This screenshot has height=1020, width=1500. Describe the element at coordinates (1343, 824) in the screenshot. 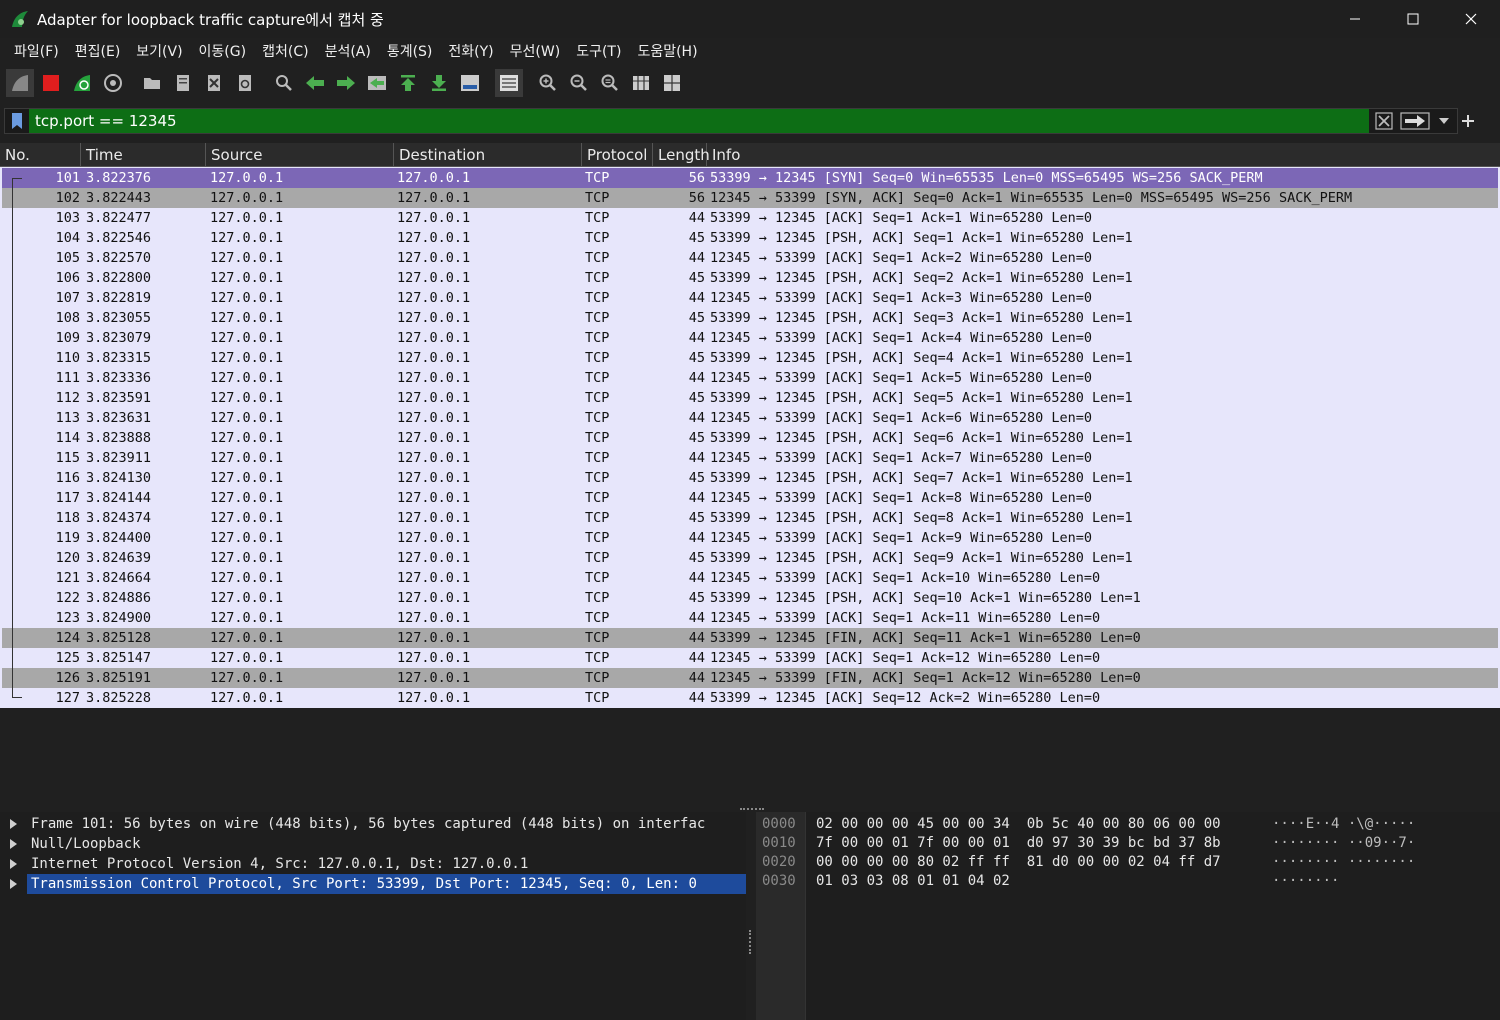

I see `byte-ascii: ····E··4 ·\@·····` at that location.